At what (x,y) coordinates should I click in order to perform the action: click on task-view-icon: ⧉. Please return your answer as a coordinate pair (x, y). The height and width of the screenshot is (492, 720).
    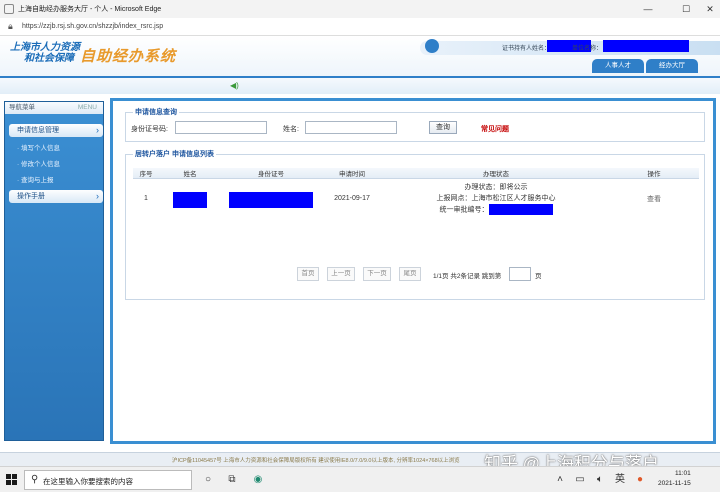
    Looking at the image, I should click on (232, 480).